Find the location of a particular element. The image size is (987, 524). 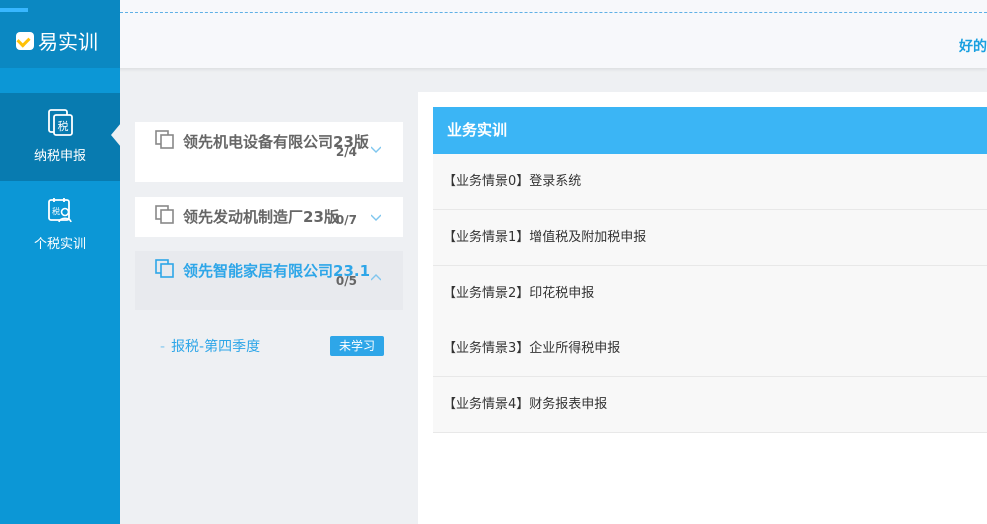

status-badge: 未学习 is located at coordinates (356, 346).